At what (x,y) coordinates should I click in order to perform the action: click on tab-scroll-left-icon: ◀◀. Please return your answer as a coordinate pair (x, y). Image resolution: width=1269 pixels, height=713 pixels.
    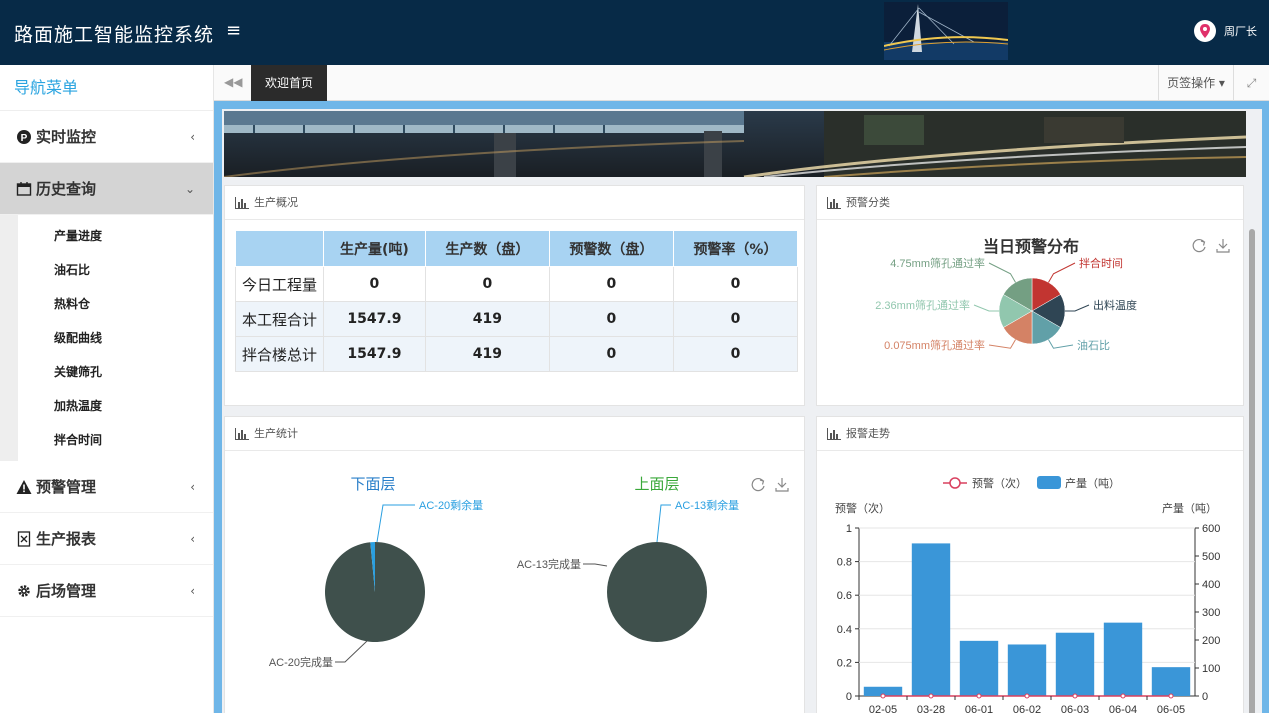
    Looking at the image, I should click on (233, 82).